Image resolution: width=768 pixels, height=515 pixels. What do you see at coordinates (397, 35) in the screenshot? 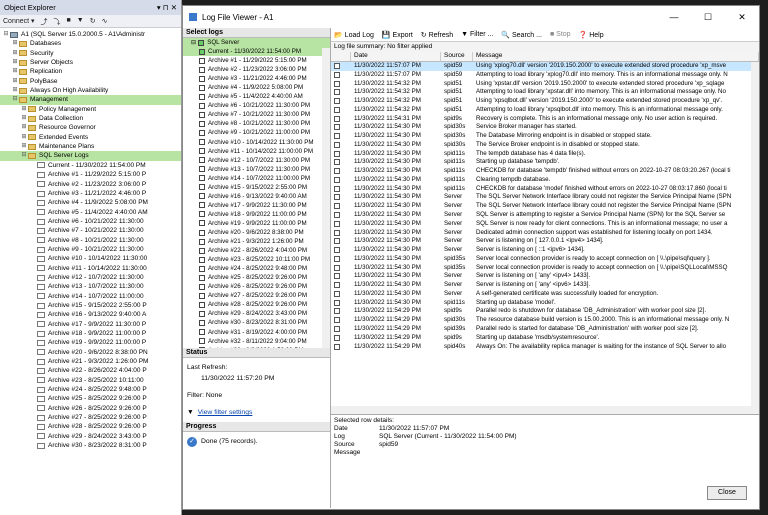
I see `export-button: 💾 Export` at bounding box center [397, 35].